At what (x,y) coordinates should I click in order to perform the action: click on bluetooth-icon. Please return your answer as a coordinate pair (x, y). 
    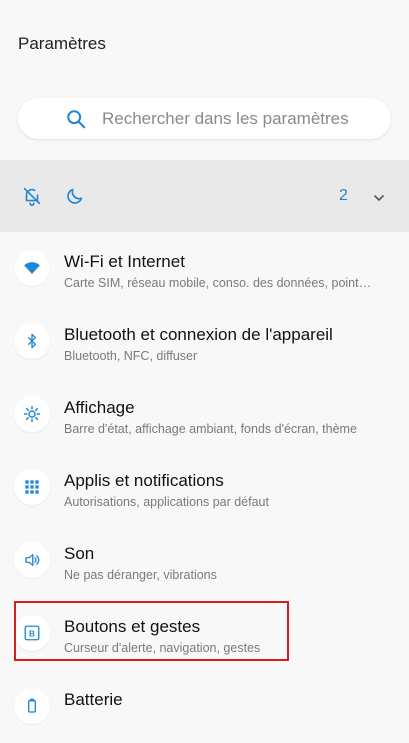
    Looking at the image, I should click on (32, 341).